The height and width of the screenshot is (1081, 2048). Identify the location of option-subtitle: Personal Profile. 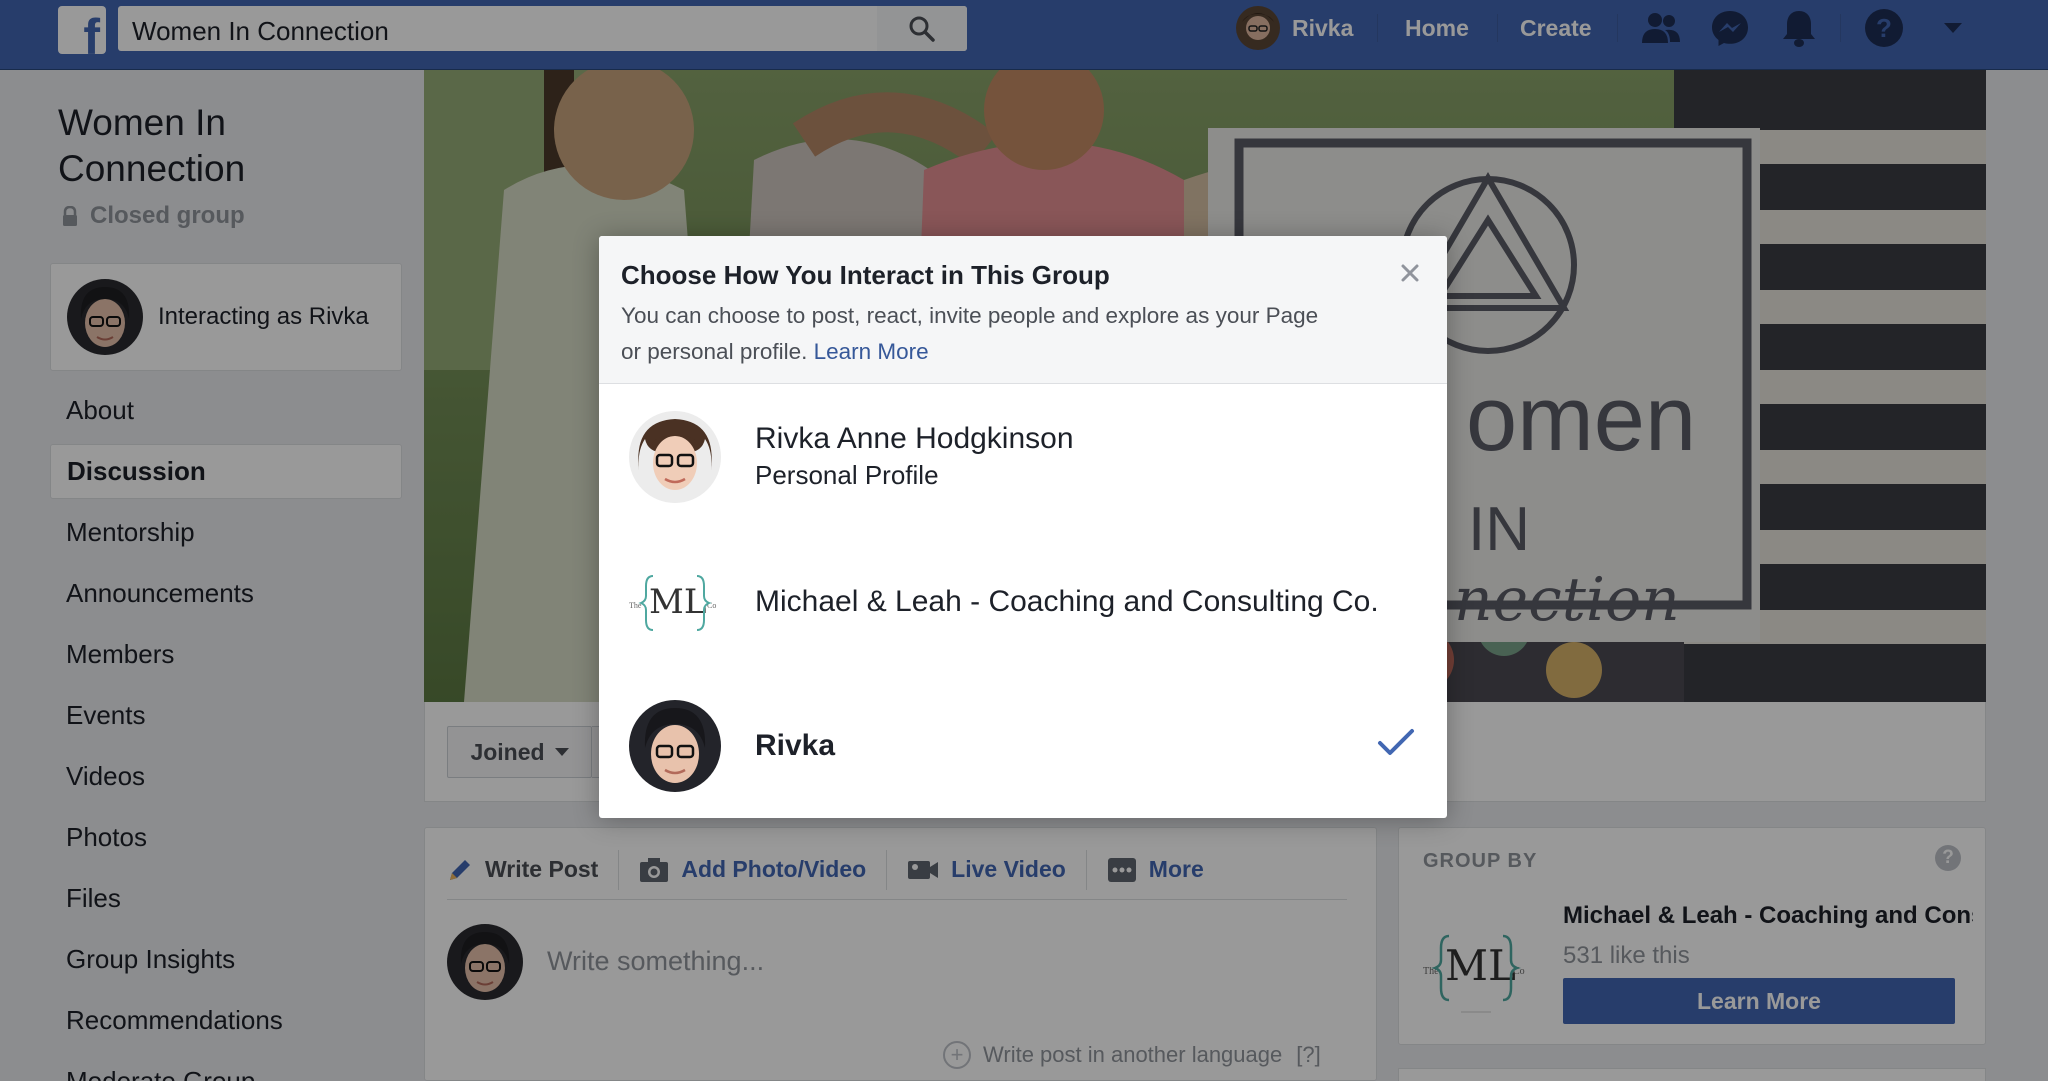
(847, 475).